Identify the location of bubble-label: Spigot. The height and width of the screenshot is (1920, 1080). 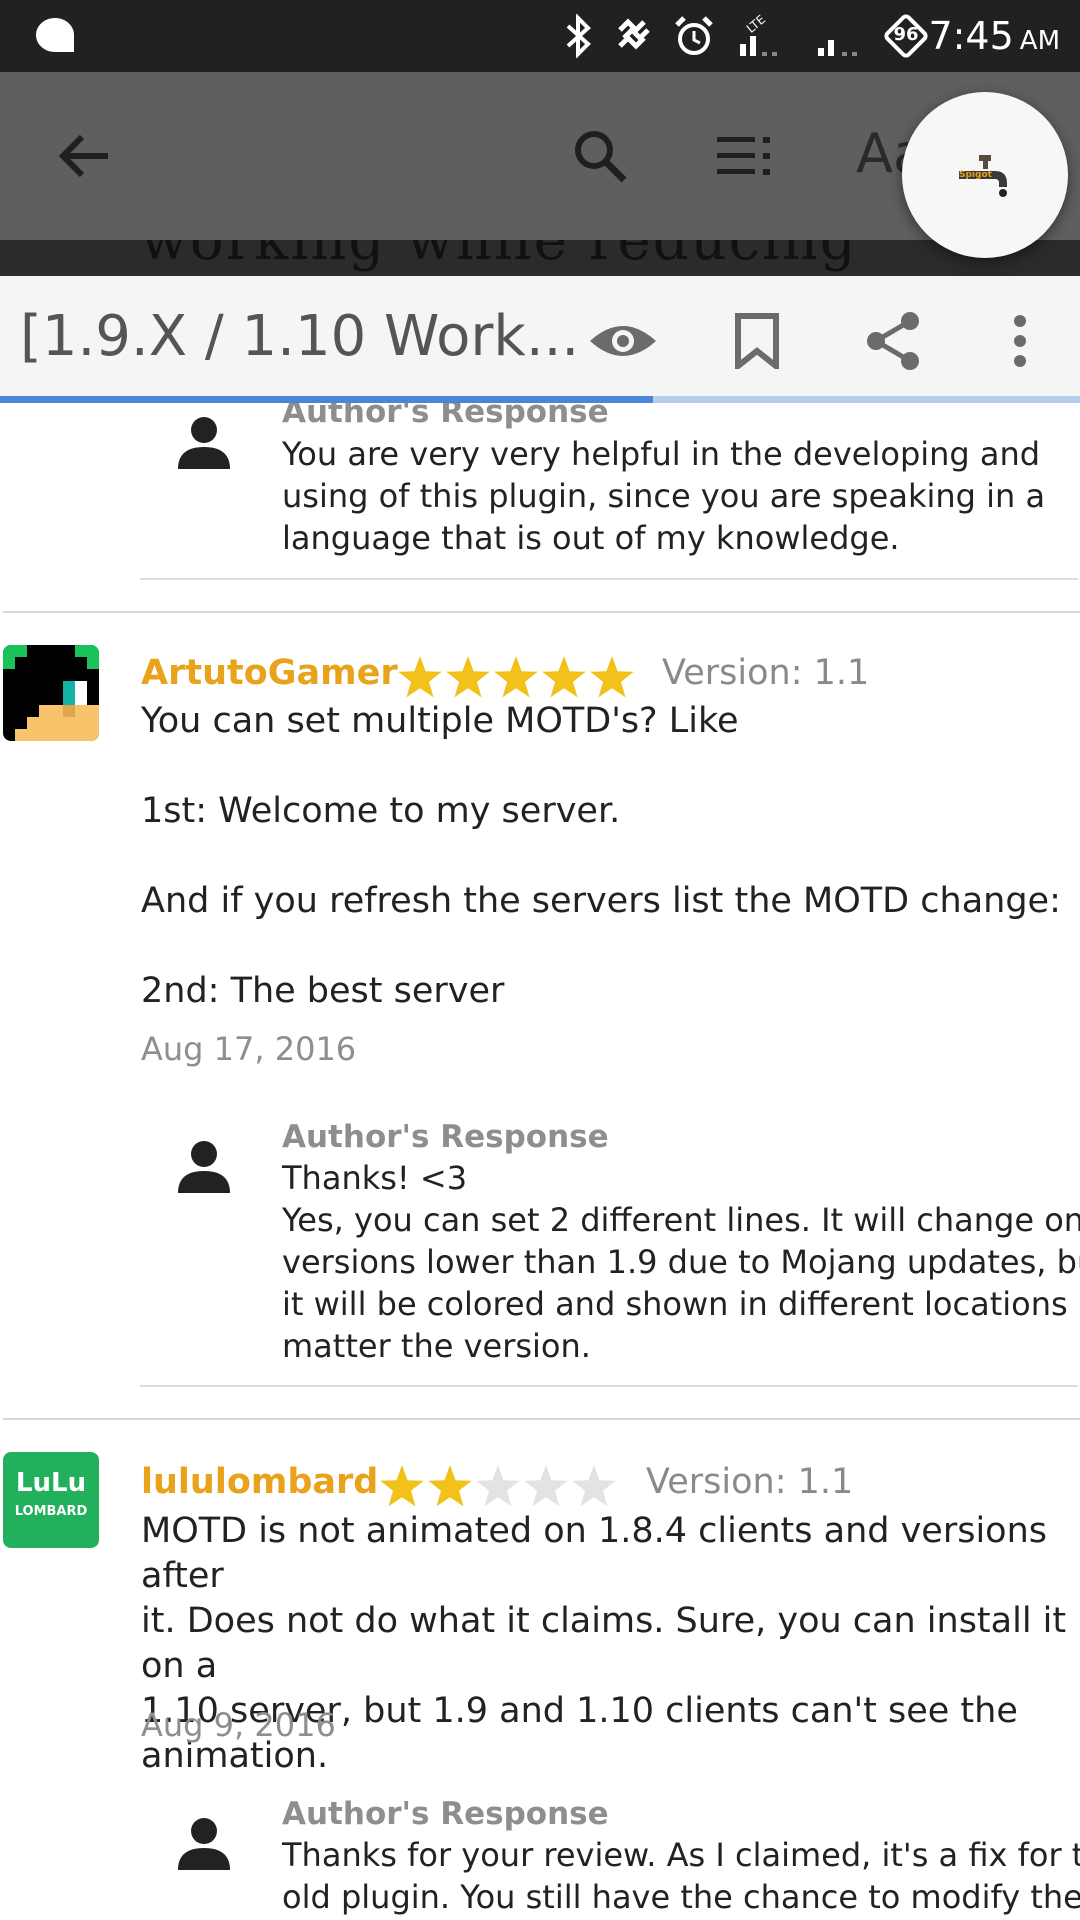
(976, 175).